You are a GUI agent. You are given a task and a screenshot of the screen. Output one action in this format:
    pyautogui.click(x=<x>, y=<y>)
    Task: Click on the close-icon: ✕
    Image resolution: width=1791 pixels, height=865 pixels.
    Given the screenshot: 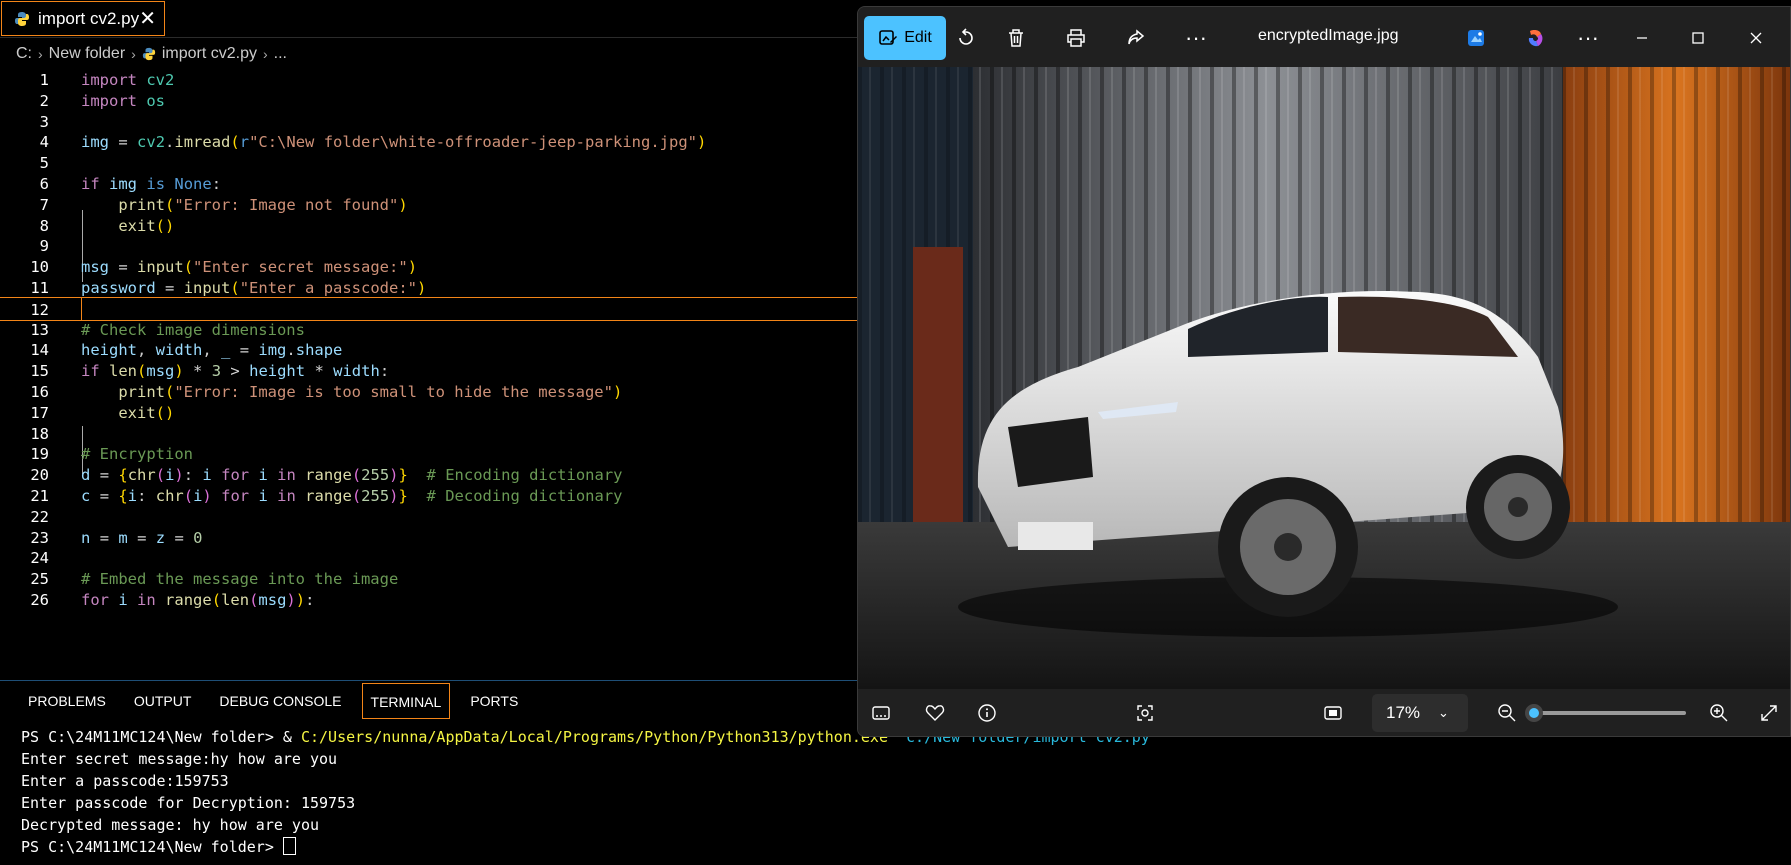 What is the action you would take?
    pyautogui.click(x=147, y=18)
    